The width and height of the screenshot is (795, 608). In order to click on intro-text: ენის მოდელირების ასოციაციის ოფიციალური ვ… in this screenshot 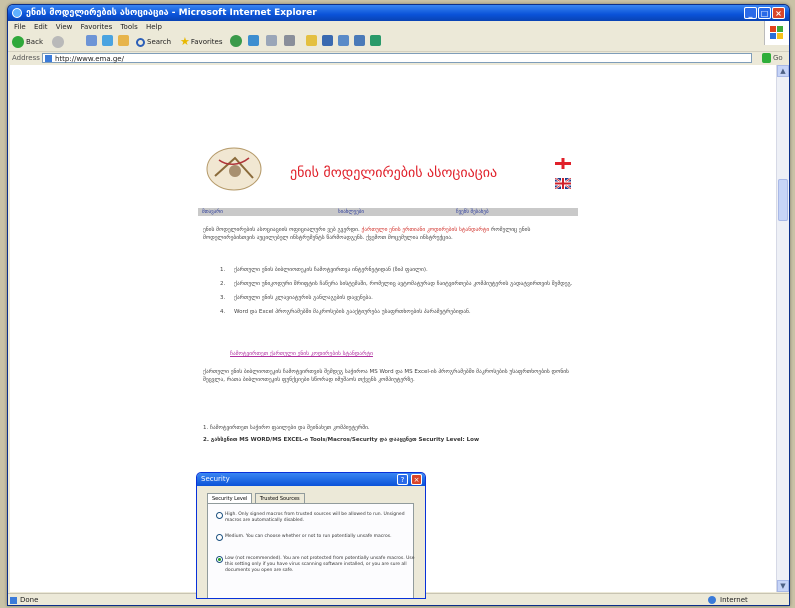, I will do `click(281, 230)`.